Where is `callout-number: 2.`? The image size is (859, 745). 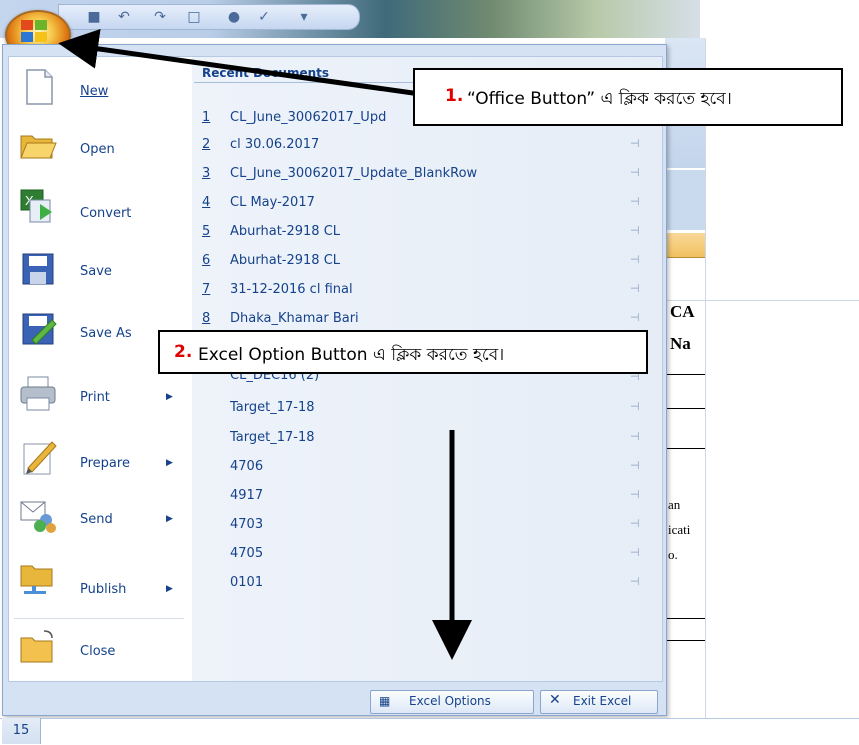 callout-number: 2. is located at coordinates (183, 352).